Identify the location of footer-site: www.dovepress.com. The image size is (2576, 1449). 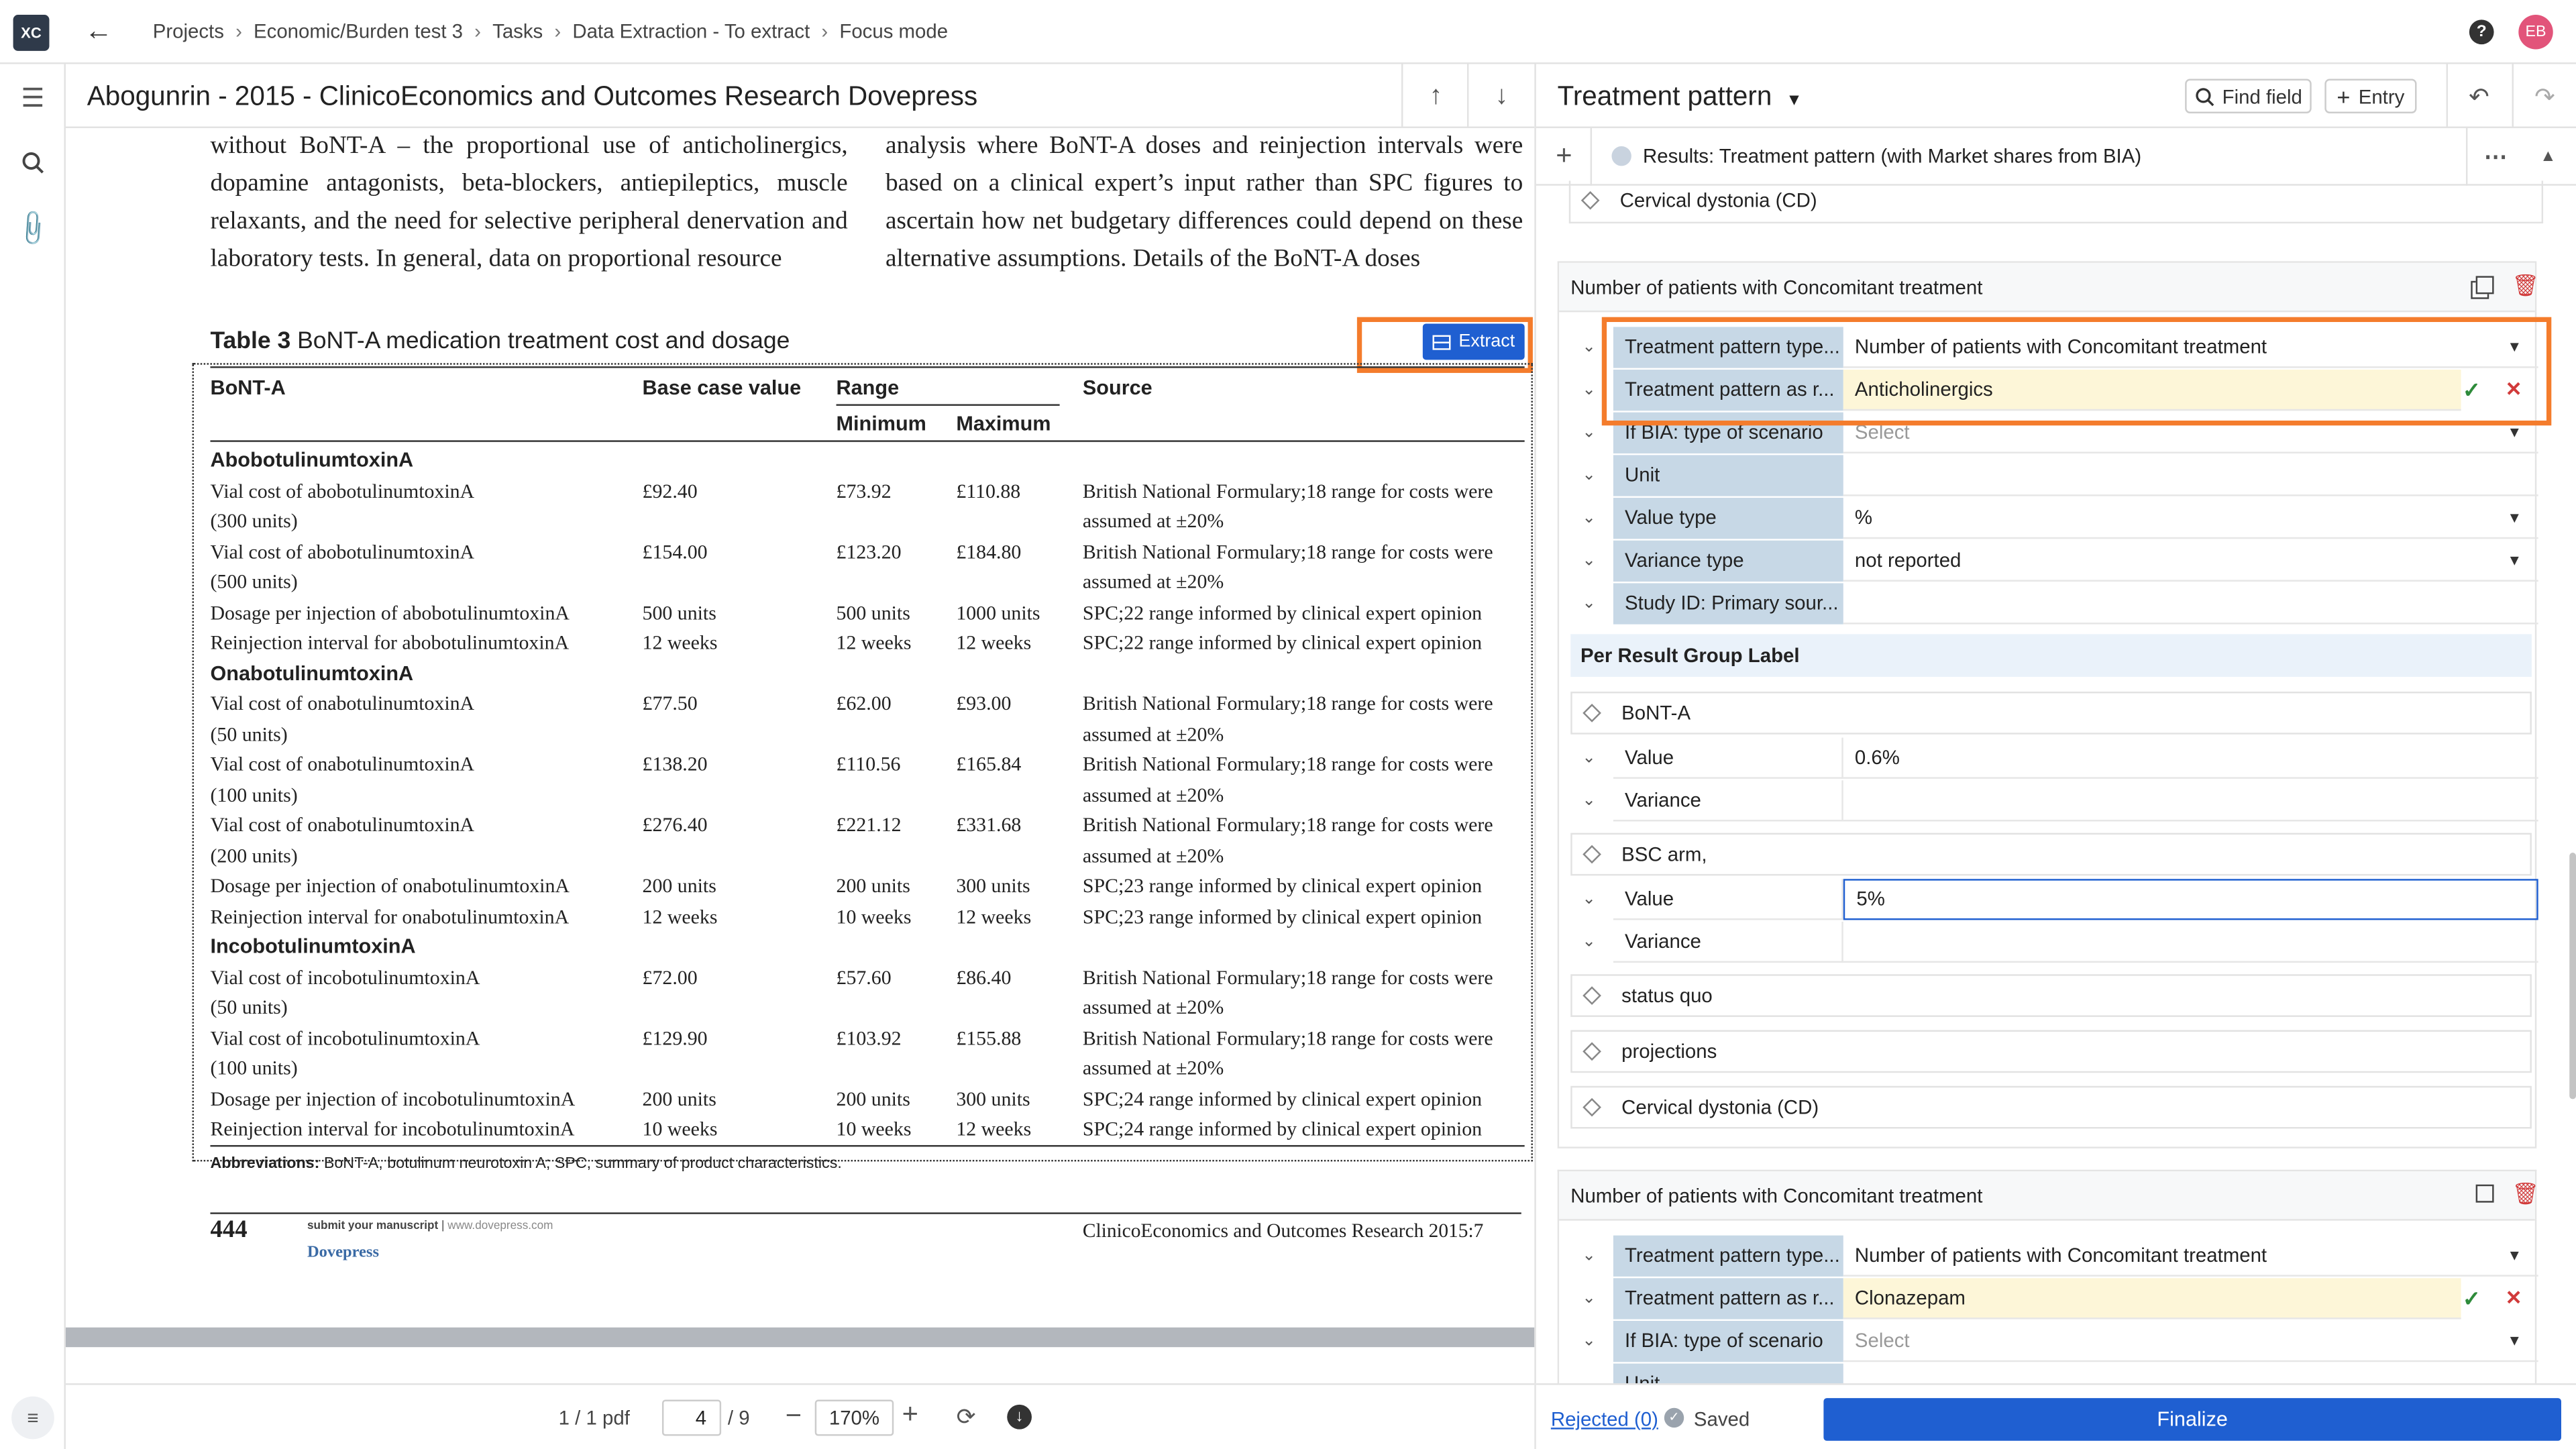
(500, 1226).